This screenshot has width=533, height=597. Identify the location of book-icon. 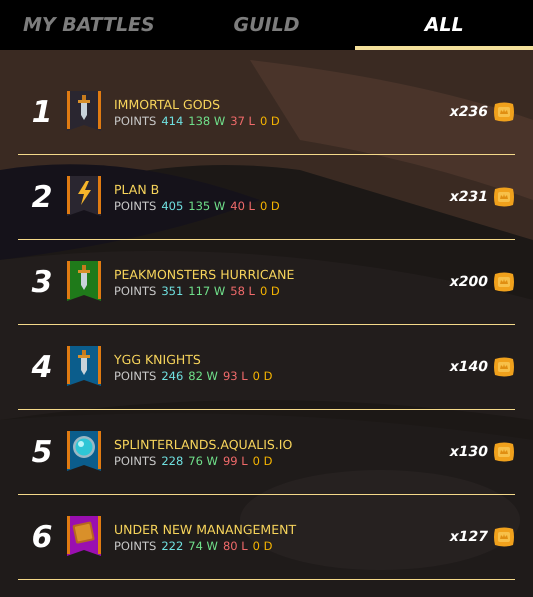
(83, 532).